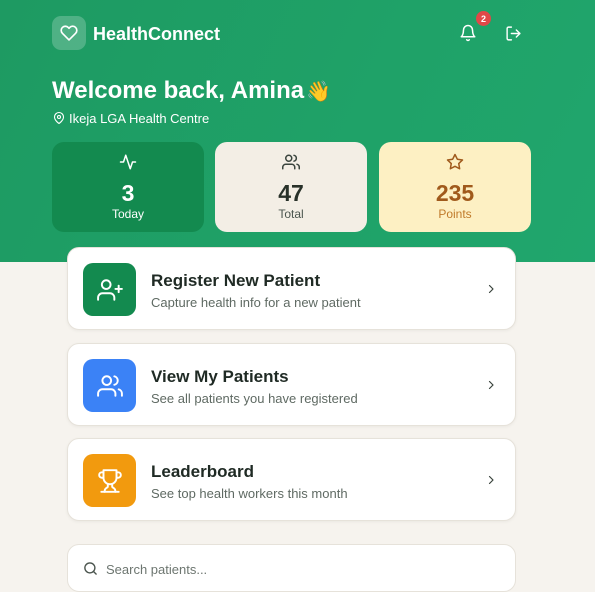 The height and width of the screenshot is (592, 595). I want to click on user-plus-icon, so click(109, 289).